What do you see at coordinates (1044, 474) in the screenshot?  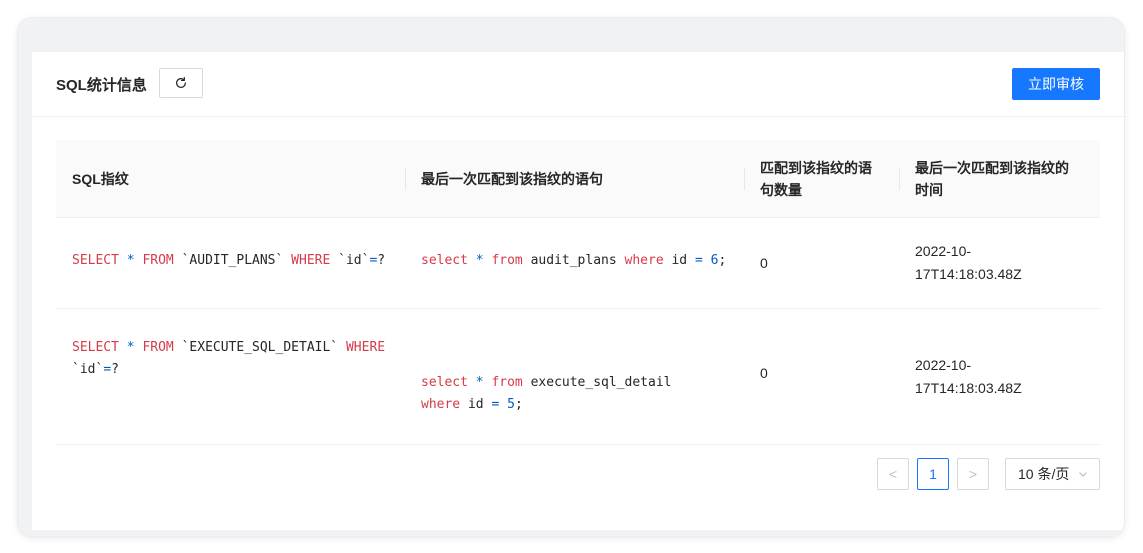 I see `page-size-label: 10 条/页` at bounding box center [1044, 474].